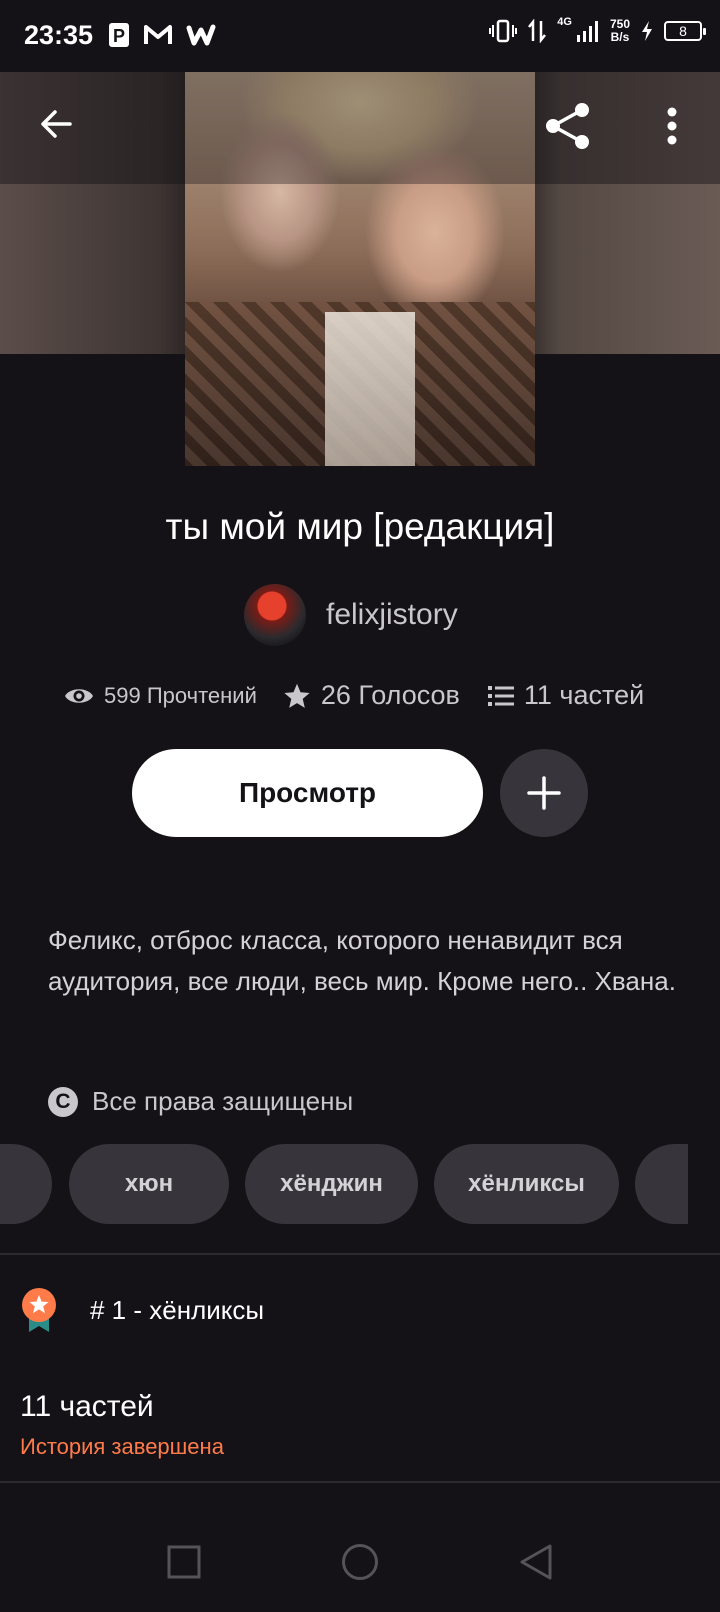 Image resolution: width=720 pixels, height=1612 pixels. Describe the element at coordinates (360, 36) in the screenshot. I see `status-bar: 23:35 P 4G 750 B/s 8` at that location.